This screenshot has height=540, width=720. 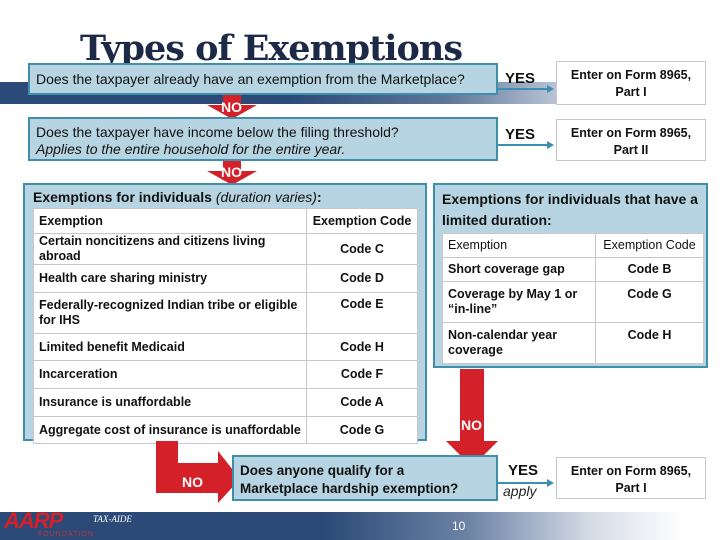 What do you see at coordinates (362, 402) in the screenshot?
I see `code-cell: Code A` at bounding box center [362, 402].